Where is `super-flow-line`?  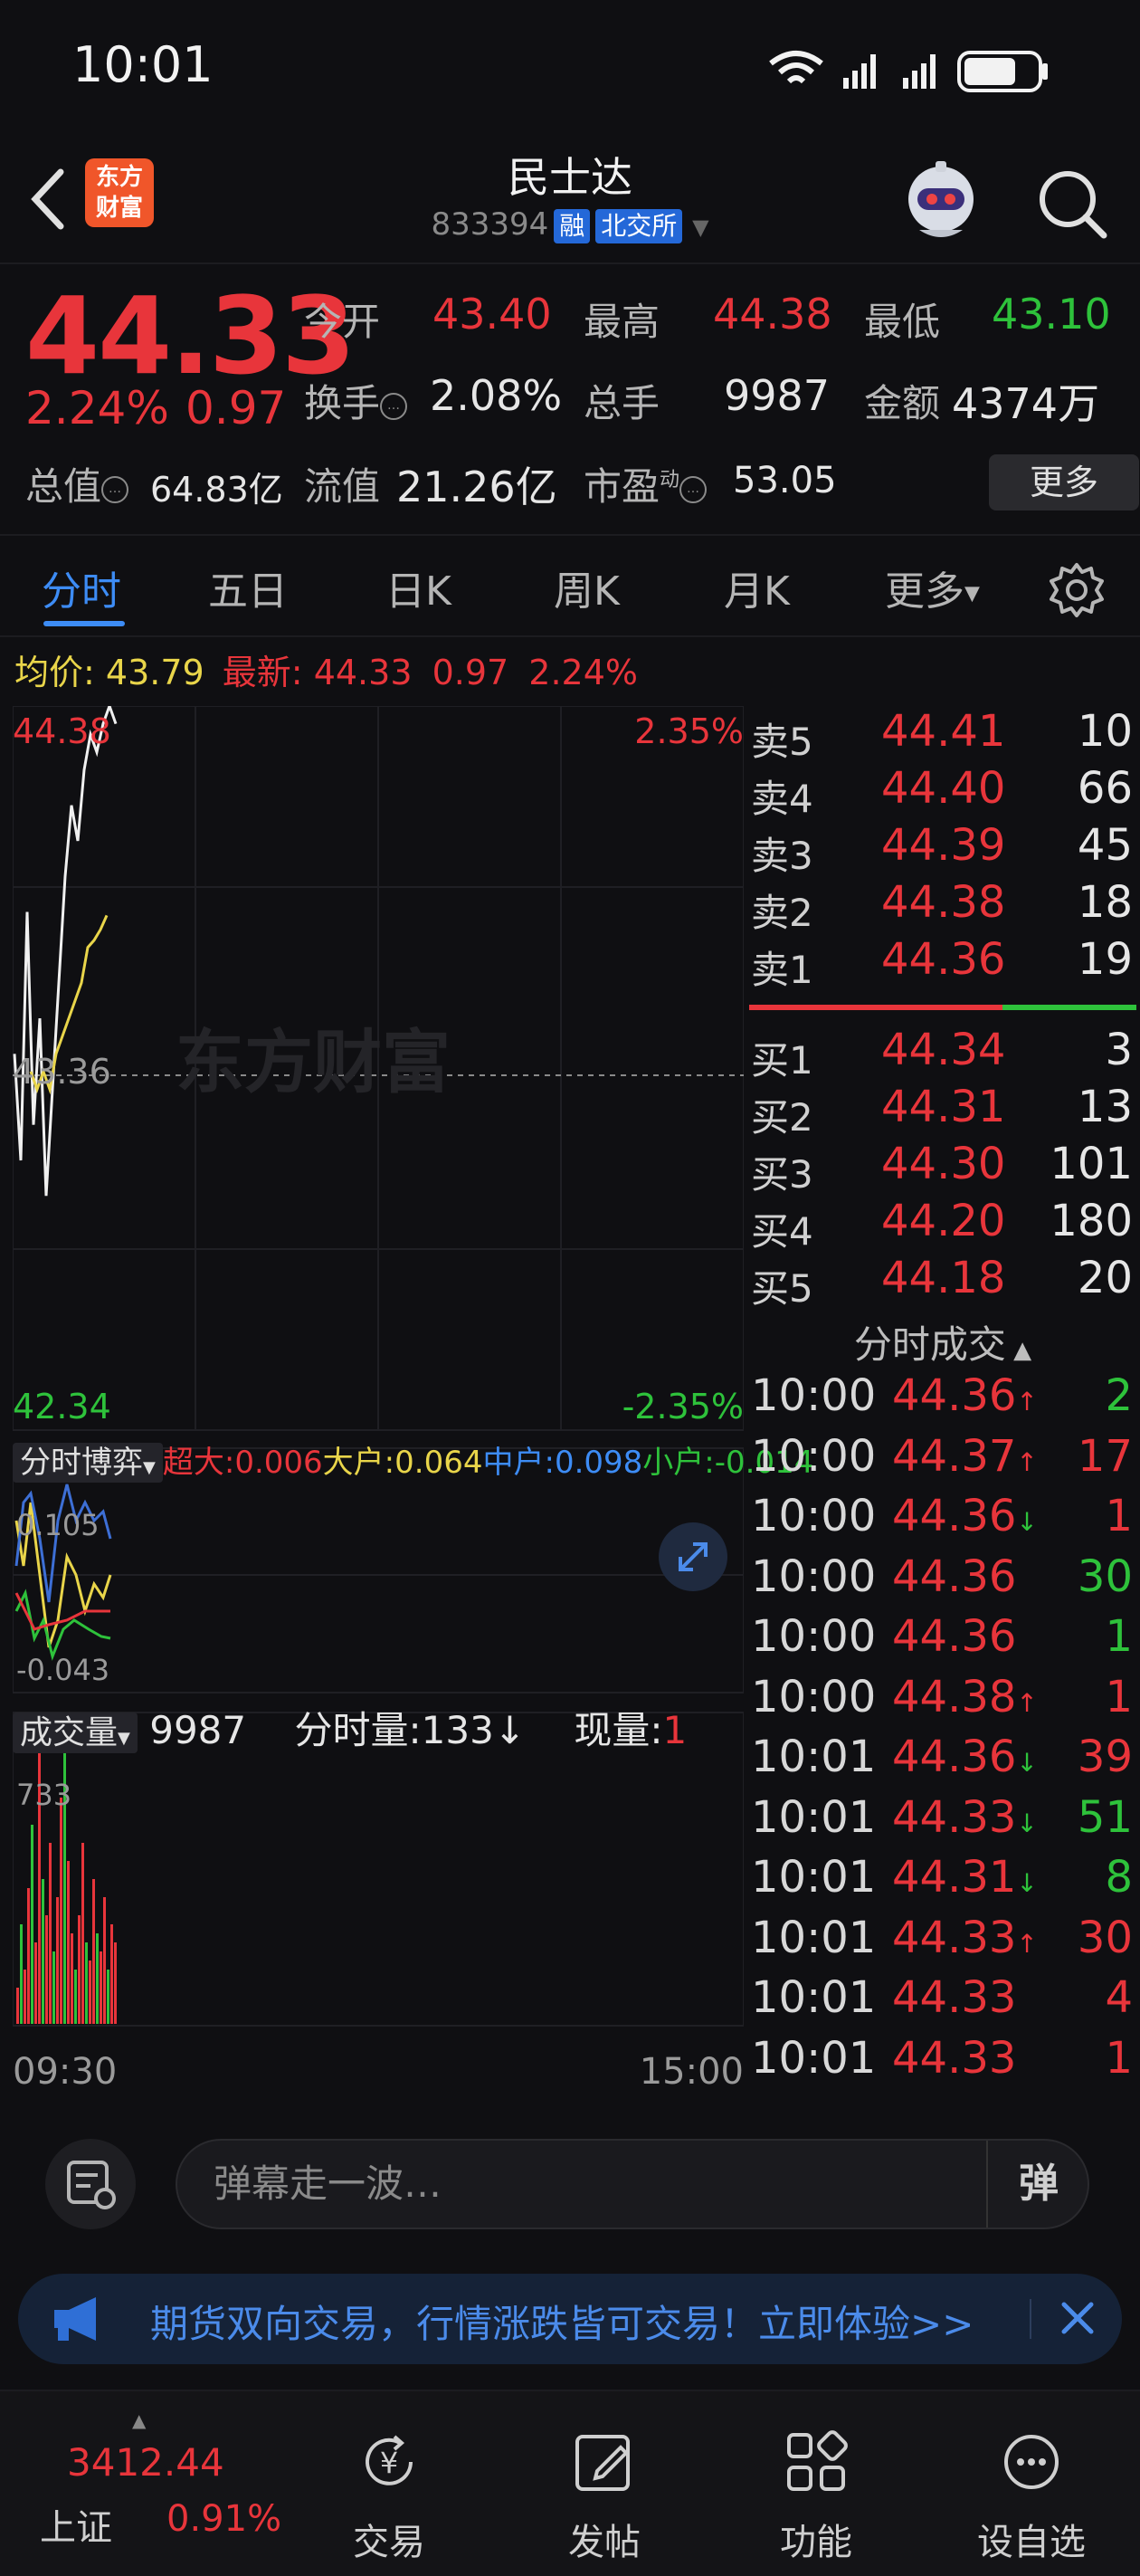
super-flow-line is located at coordinates (62, 1611).